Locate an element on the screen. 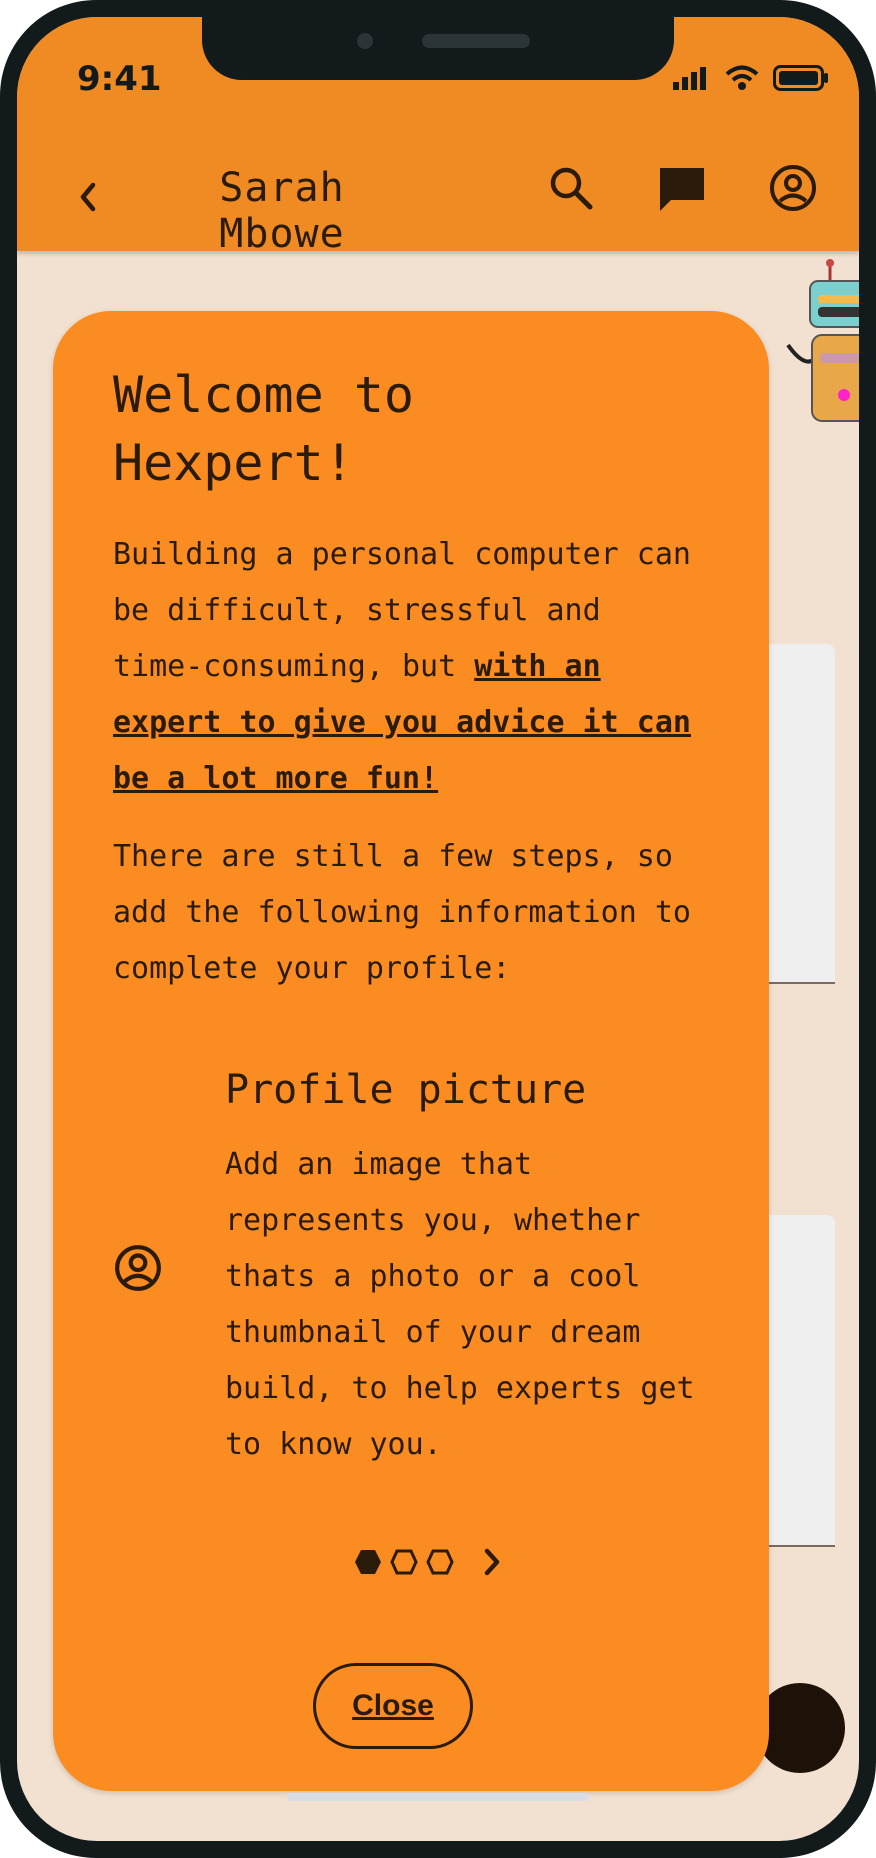  robot-mascot-icon is located at coordinates (822, 340).